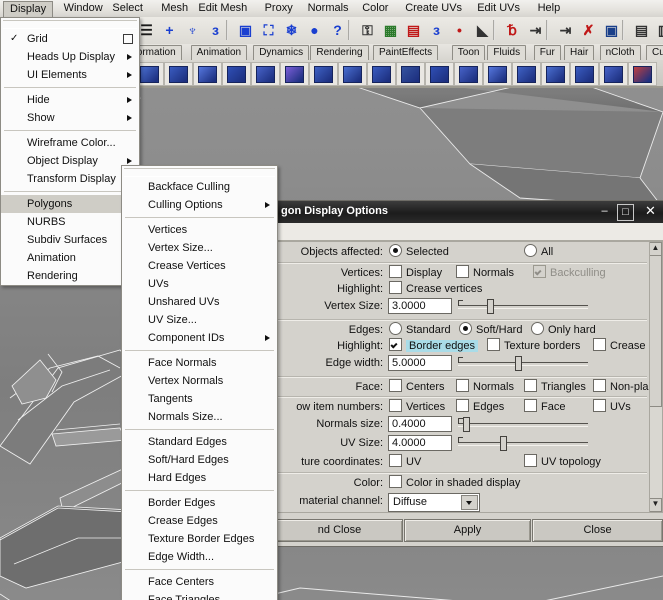 Image resolution: width=663 pixels, height=600 pixels. Describe the element at coordinates (621, 387) in the screenshot. I see `checkbox-face-non-planar: Non-planar` at that location.